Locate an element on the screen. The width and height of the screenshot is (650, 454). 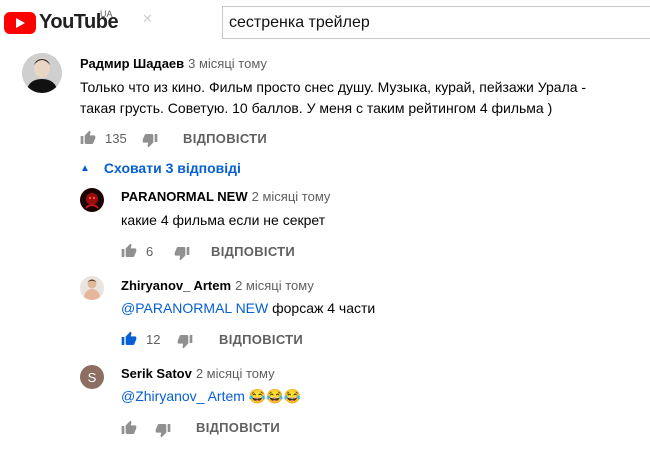
reply-text: какие 4 фильма если не секрет is located at coordinates (223, 220).